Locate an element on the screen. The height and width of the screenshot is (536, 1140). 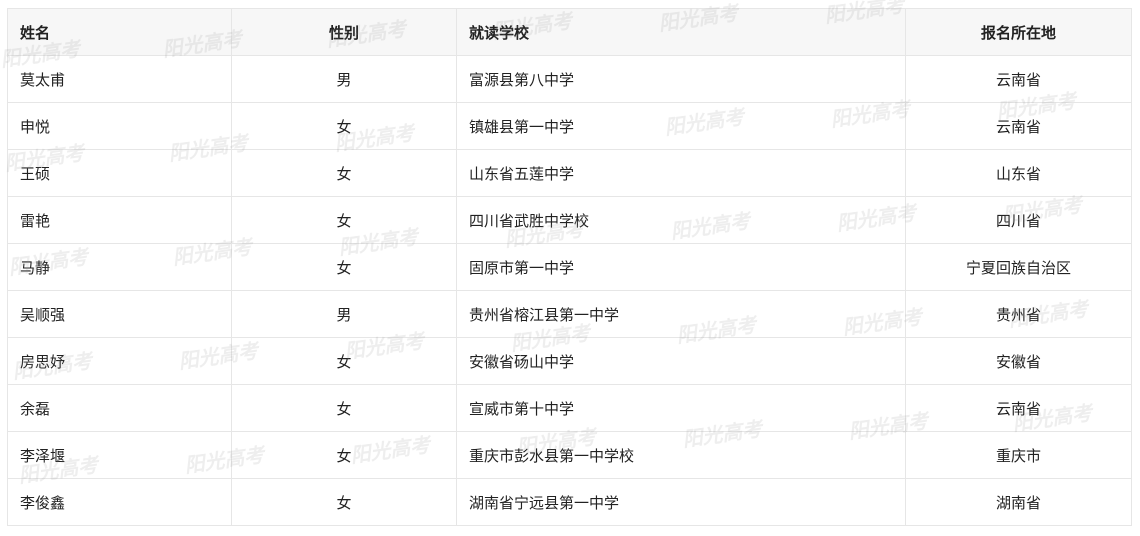
cell-name: 申悦 is located at coordinates (119, 126).